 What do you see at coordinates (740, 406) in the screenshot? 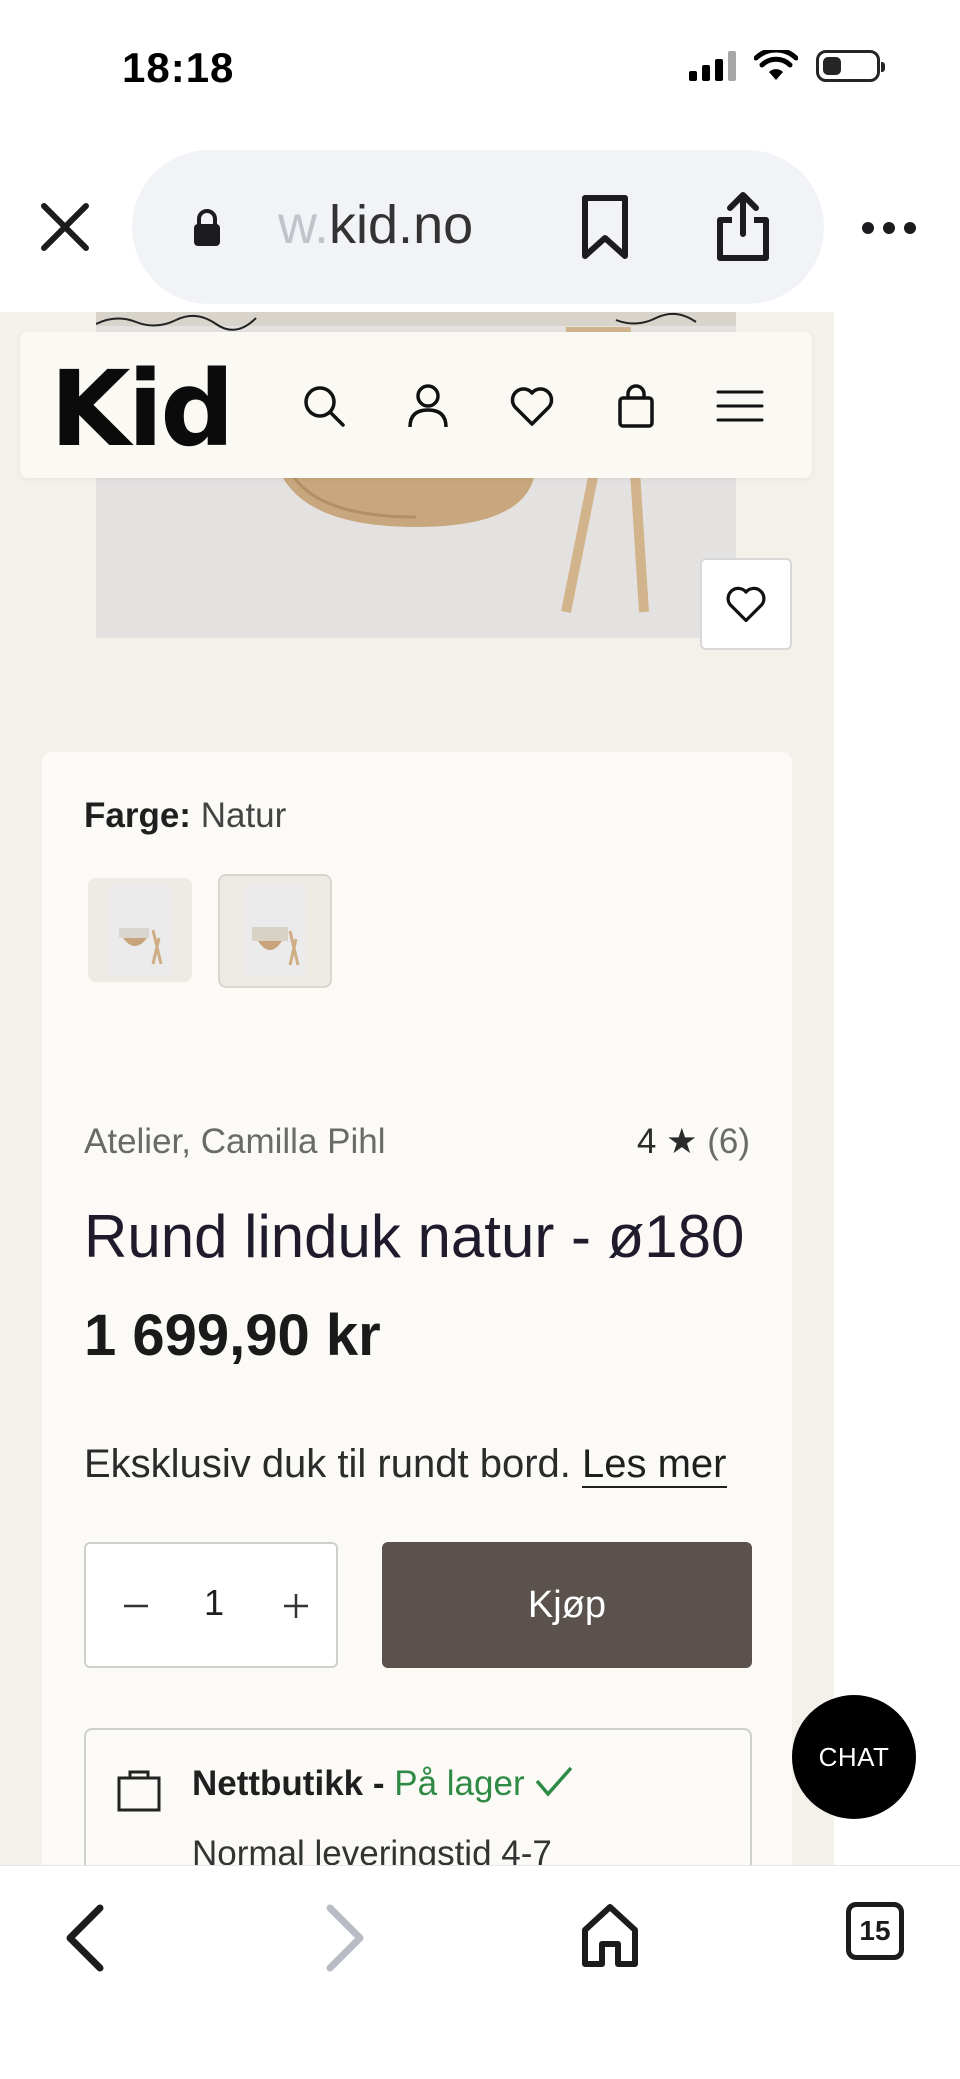
I see `menu-icon` at bounding box center [740, 406].